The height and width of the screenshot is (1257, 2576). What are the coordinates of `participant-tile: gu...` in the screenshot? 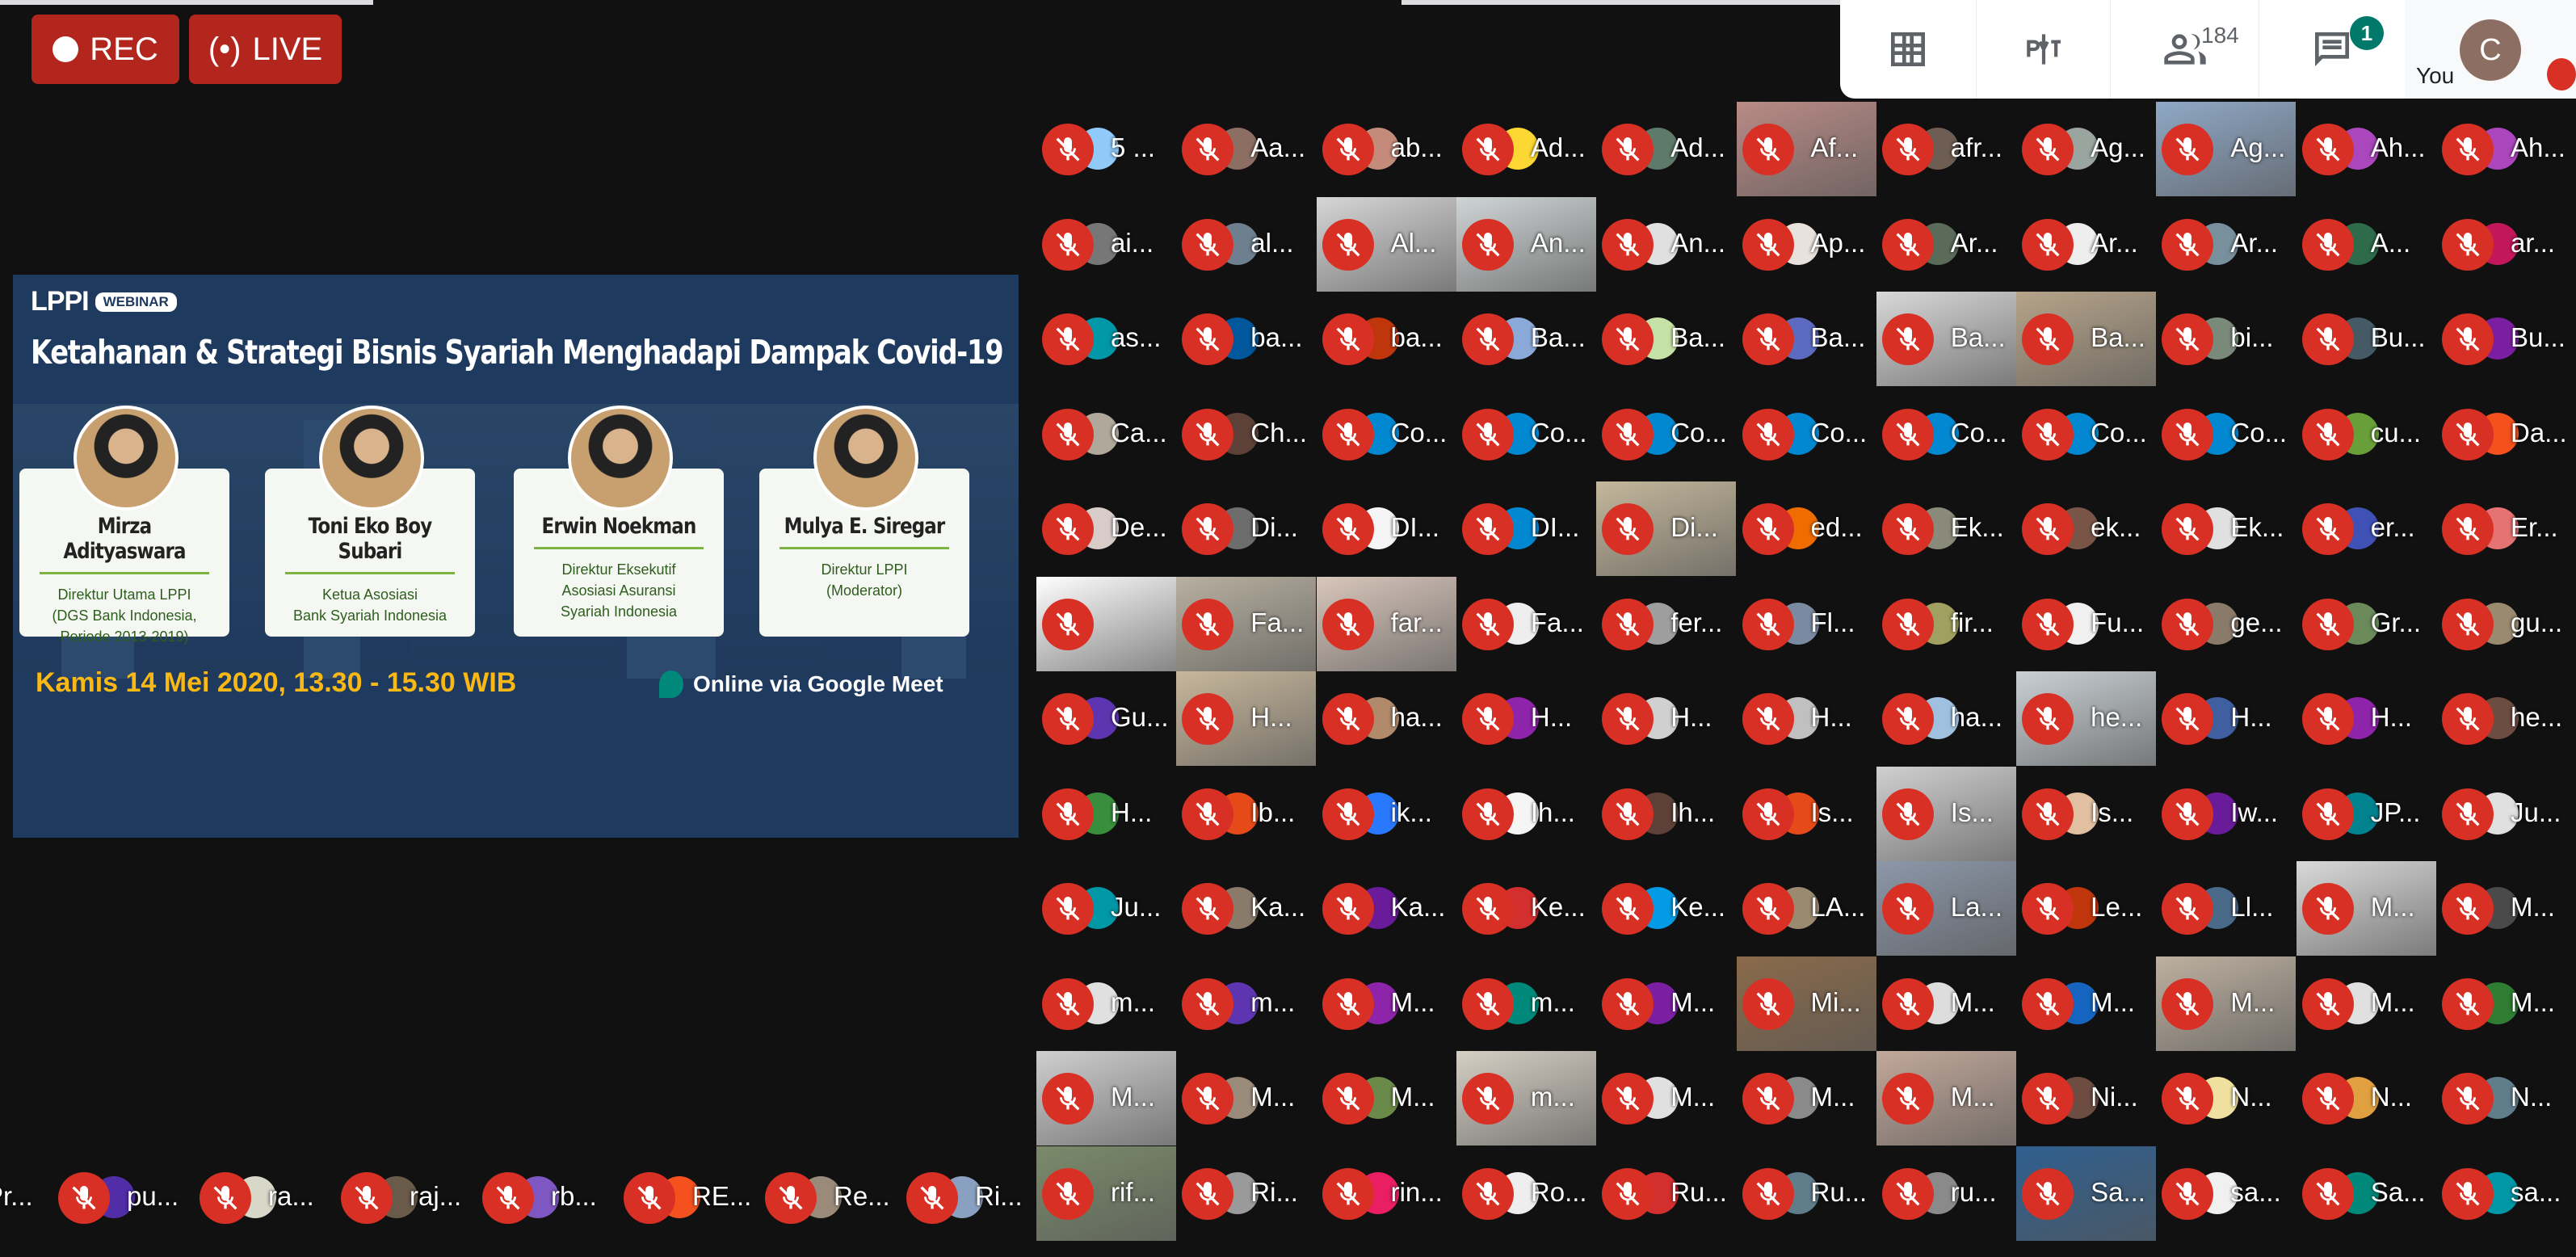 It's located at (2506, 624).